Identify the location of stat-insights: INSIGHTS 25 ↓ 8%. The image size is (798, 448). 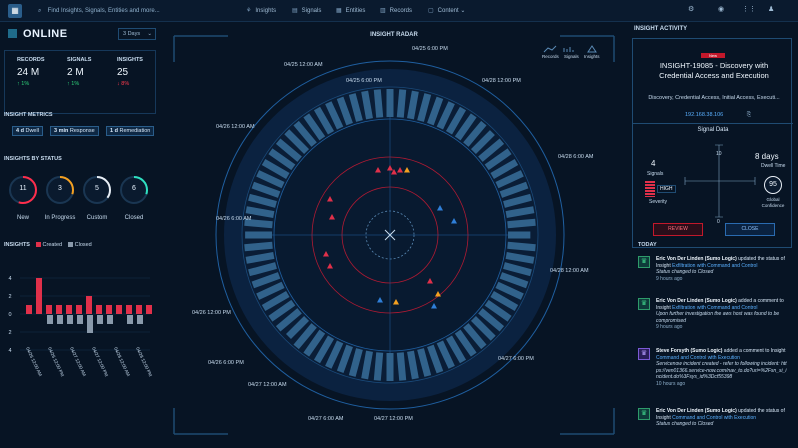
(130, 72).